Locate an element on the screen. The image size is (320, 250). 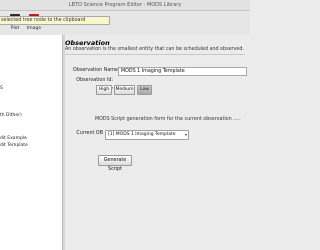
tooltip: selected tree node to the clipboard is located at coordinates (55, 20).